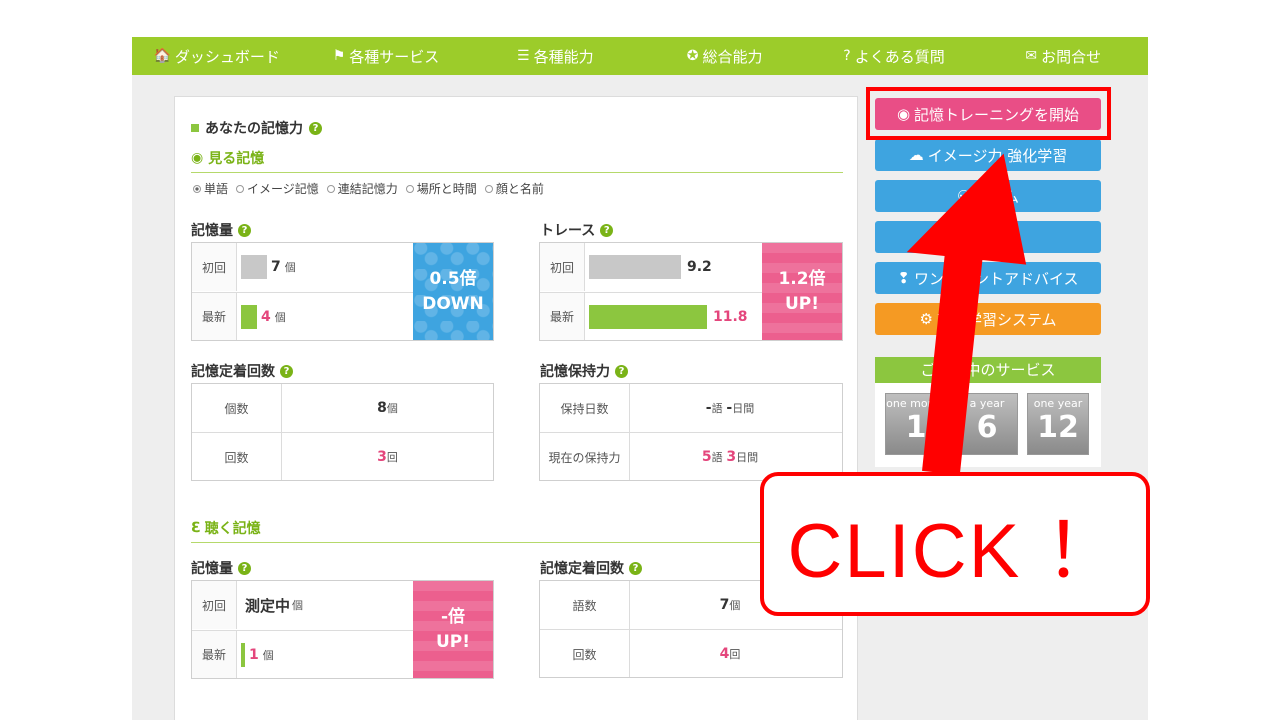  What do you see at coordinates (446, 189) in the screenshot?
I see `radio-label: 場所と時間` at bounding box center [446, 189].